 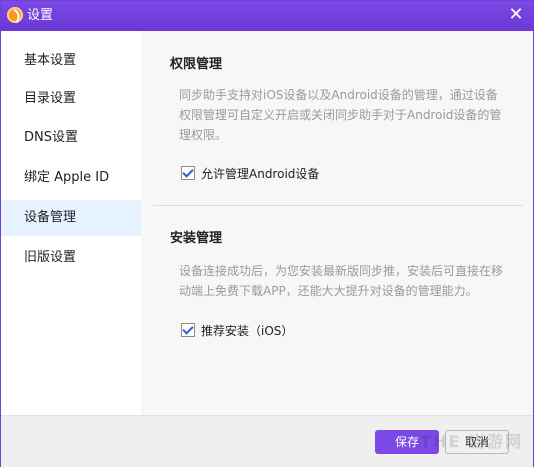 I want to click on sidebar-item-apple-id: 绑定 Apple ID, so click(x=71, y=178).